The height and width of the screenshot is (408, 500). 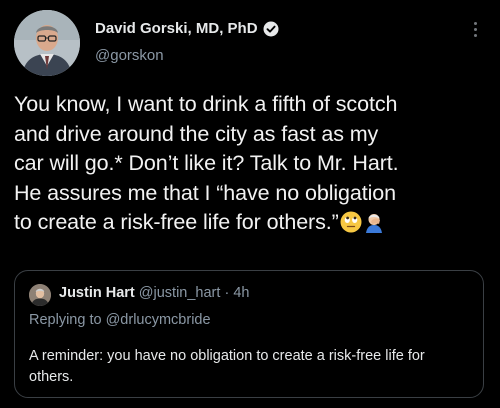 I want to click on replying-to-line: Replying to @drlucymcbride, so click(x=120, y=320).